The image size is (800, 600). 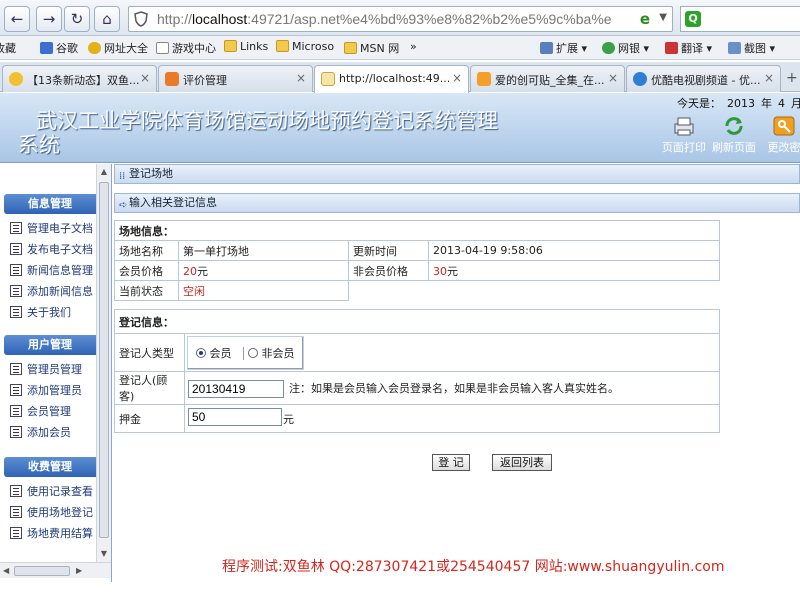 I want to click on sidebar-group-users: 用户管理, so click(x=50, y=345).